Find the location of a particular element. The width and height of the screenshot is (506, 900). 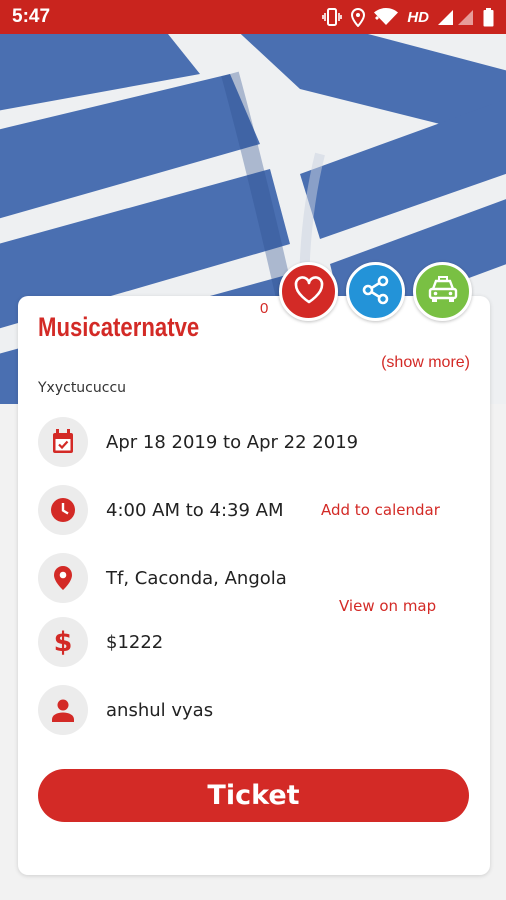

taxi-button is located at coordinates (442, 291).